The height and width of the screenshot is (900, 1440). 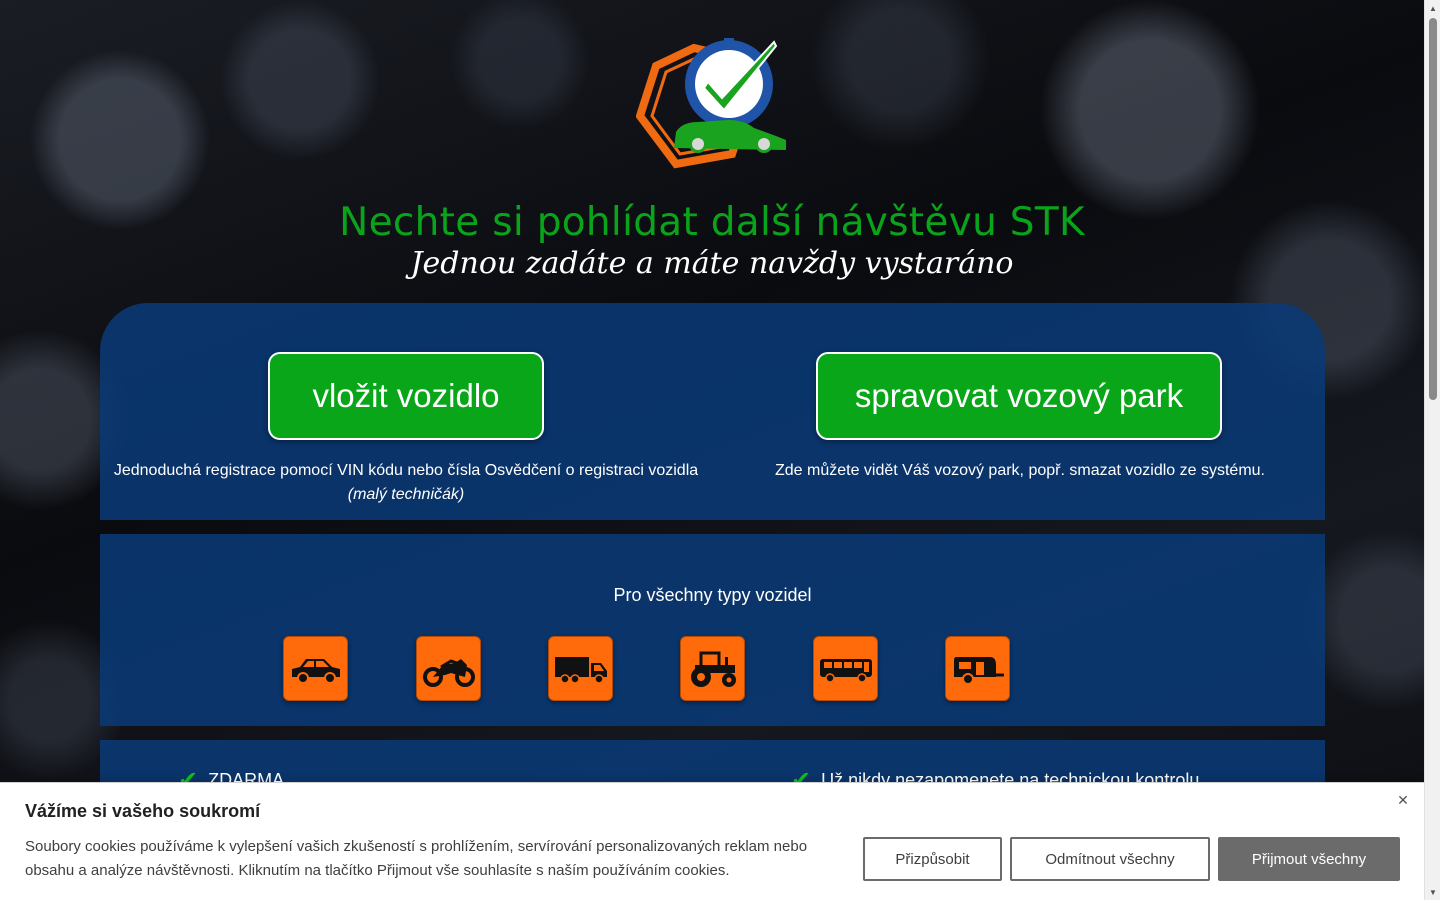 I want to click on close-icon: ✕, so click(x=1403, y=800).